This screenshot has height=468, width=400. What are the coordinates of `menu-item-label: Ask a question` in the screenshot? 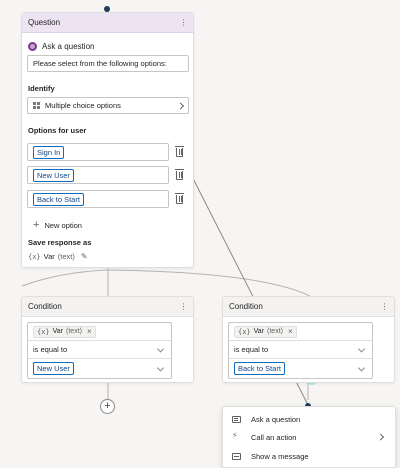 It's located at (276, 419).